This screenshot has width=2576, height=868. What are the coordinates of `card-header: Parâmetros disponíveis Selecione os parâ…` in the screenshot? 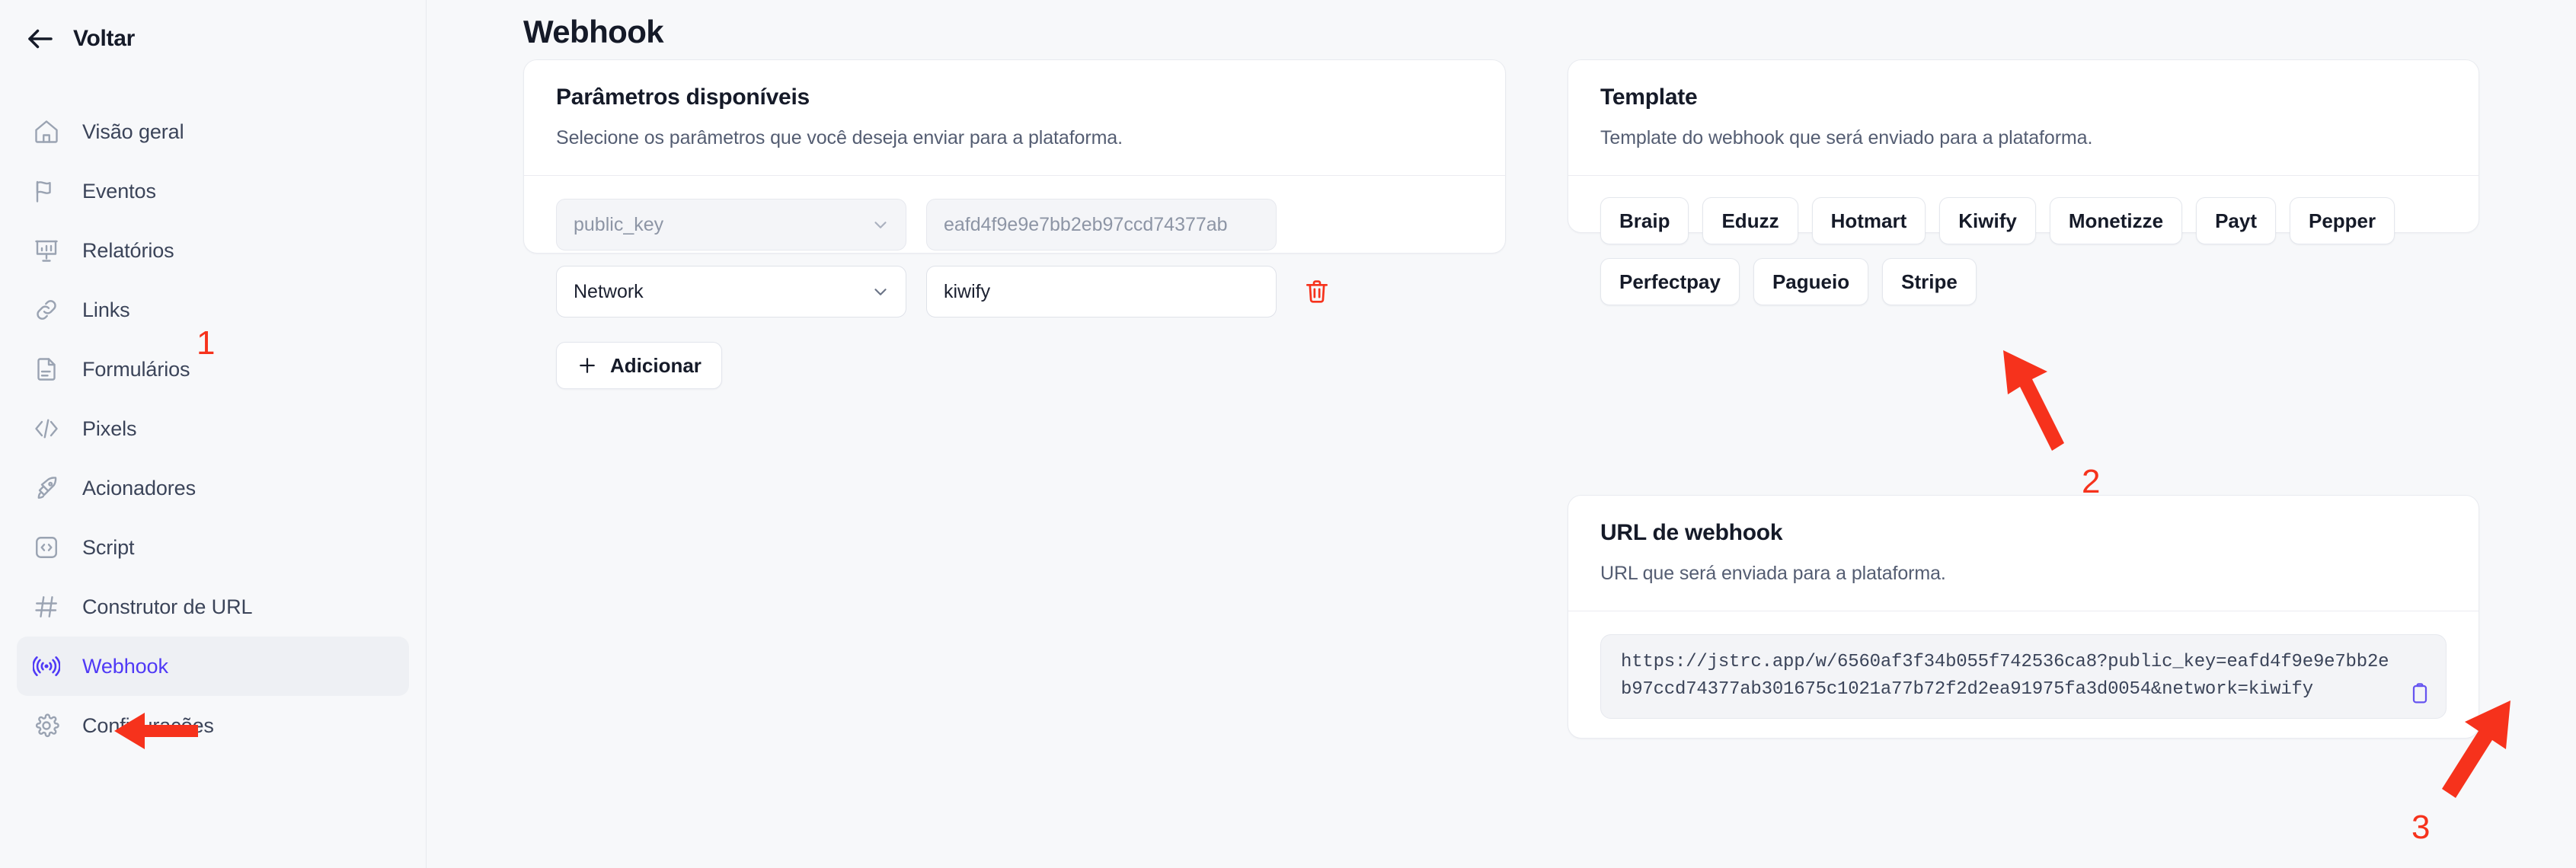 It's located at (1015, 118).